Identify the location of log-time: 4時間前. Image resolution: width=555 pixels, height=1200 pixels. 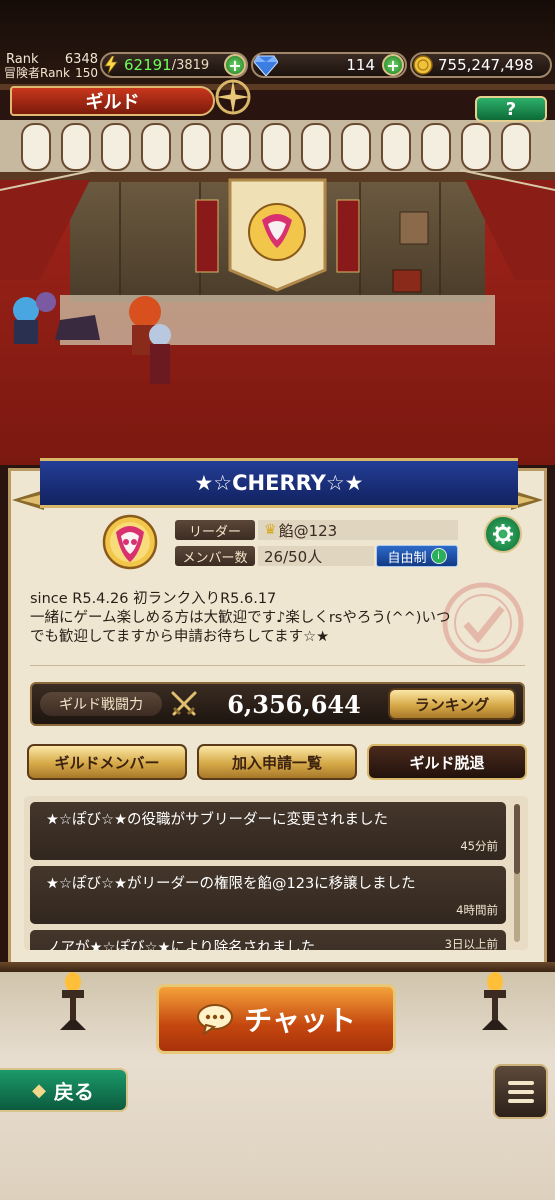
(477, 910).